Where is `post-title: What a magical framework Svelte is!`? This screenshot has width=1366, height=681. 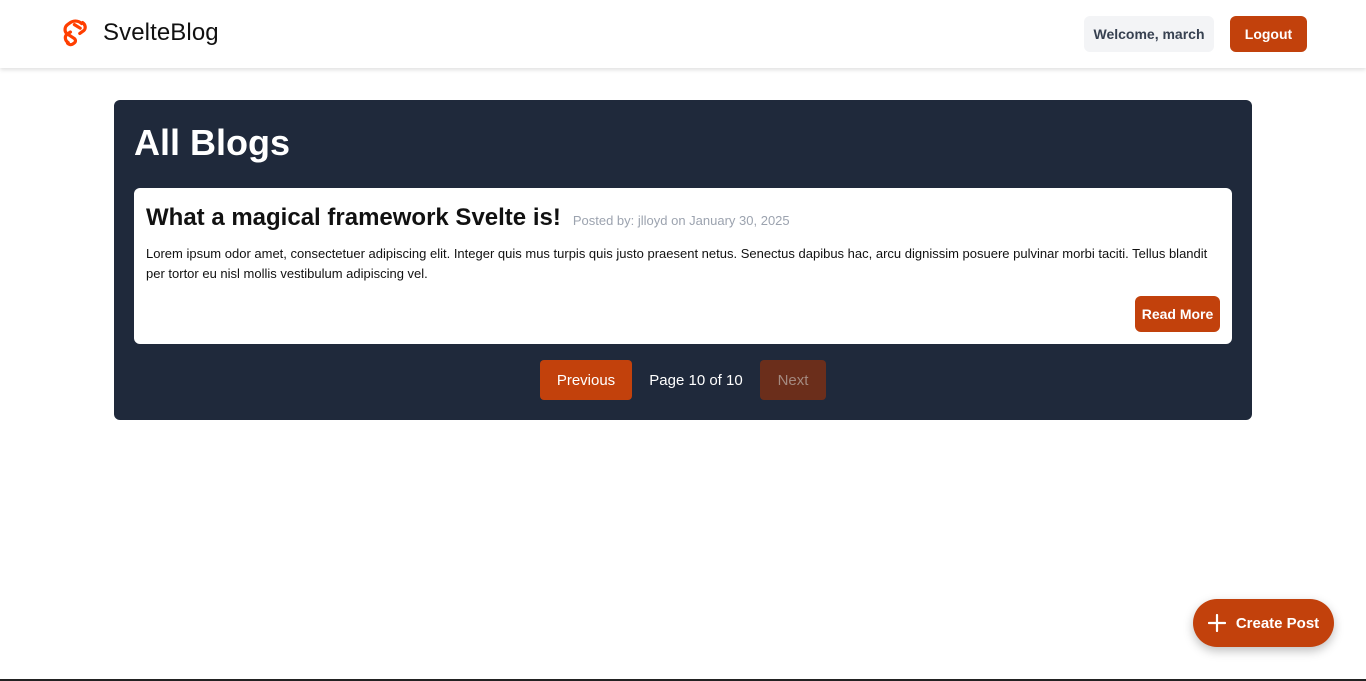 post-title: What a magical framework Svelte is! is located at coordinates (353, 217).